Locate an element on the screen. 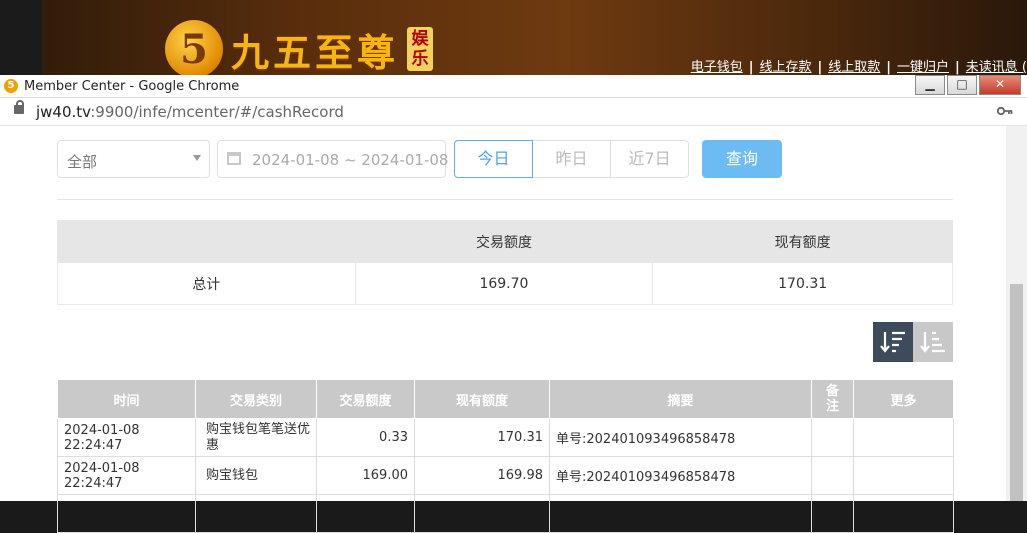 The width and height of the screenshot is (1027, 533). cell-type is located at coordinates (256, 513).